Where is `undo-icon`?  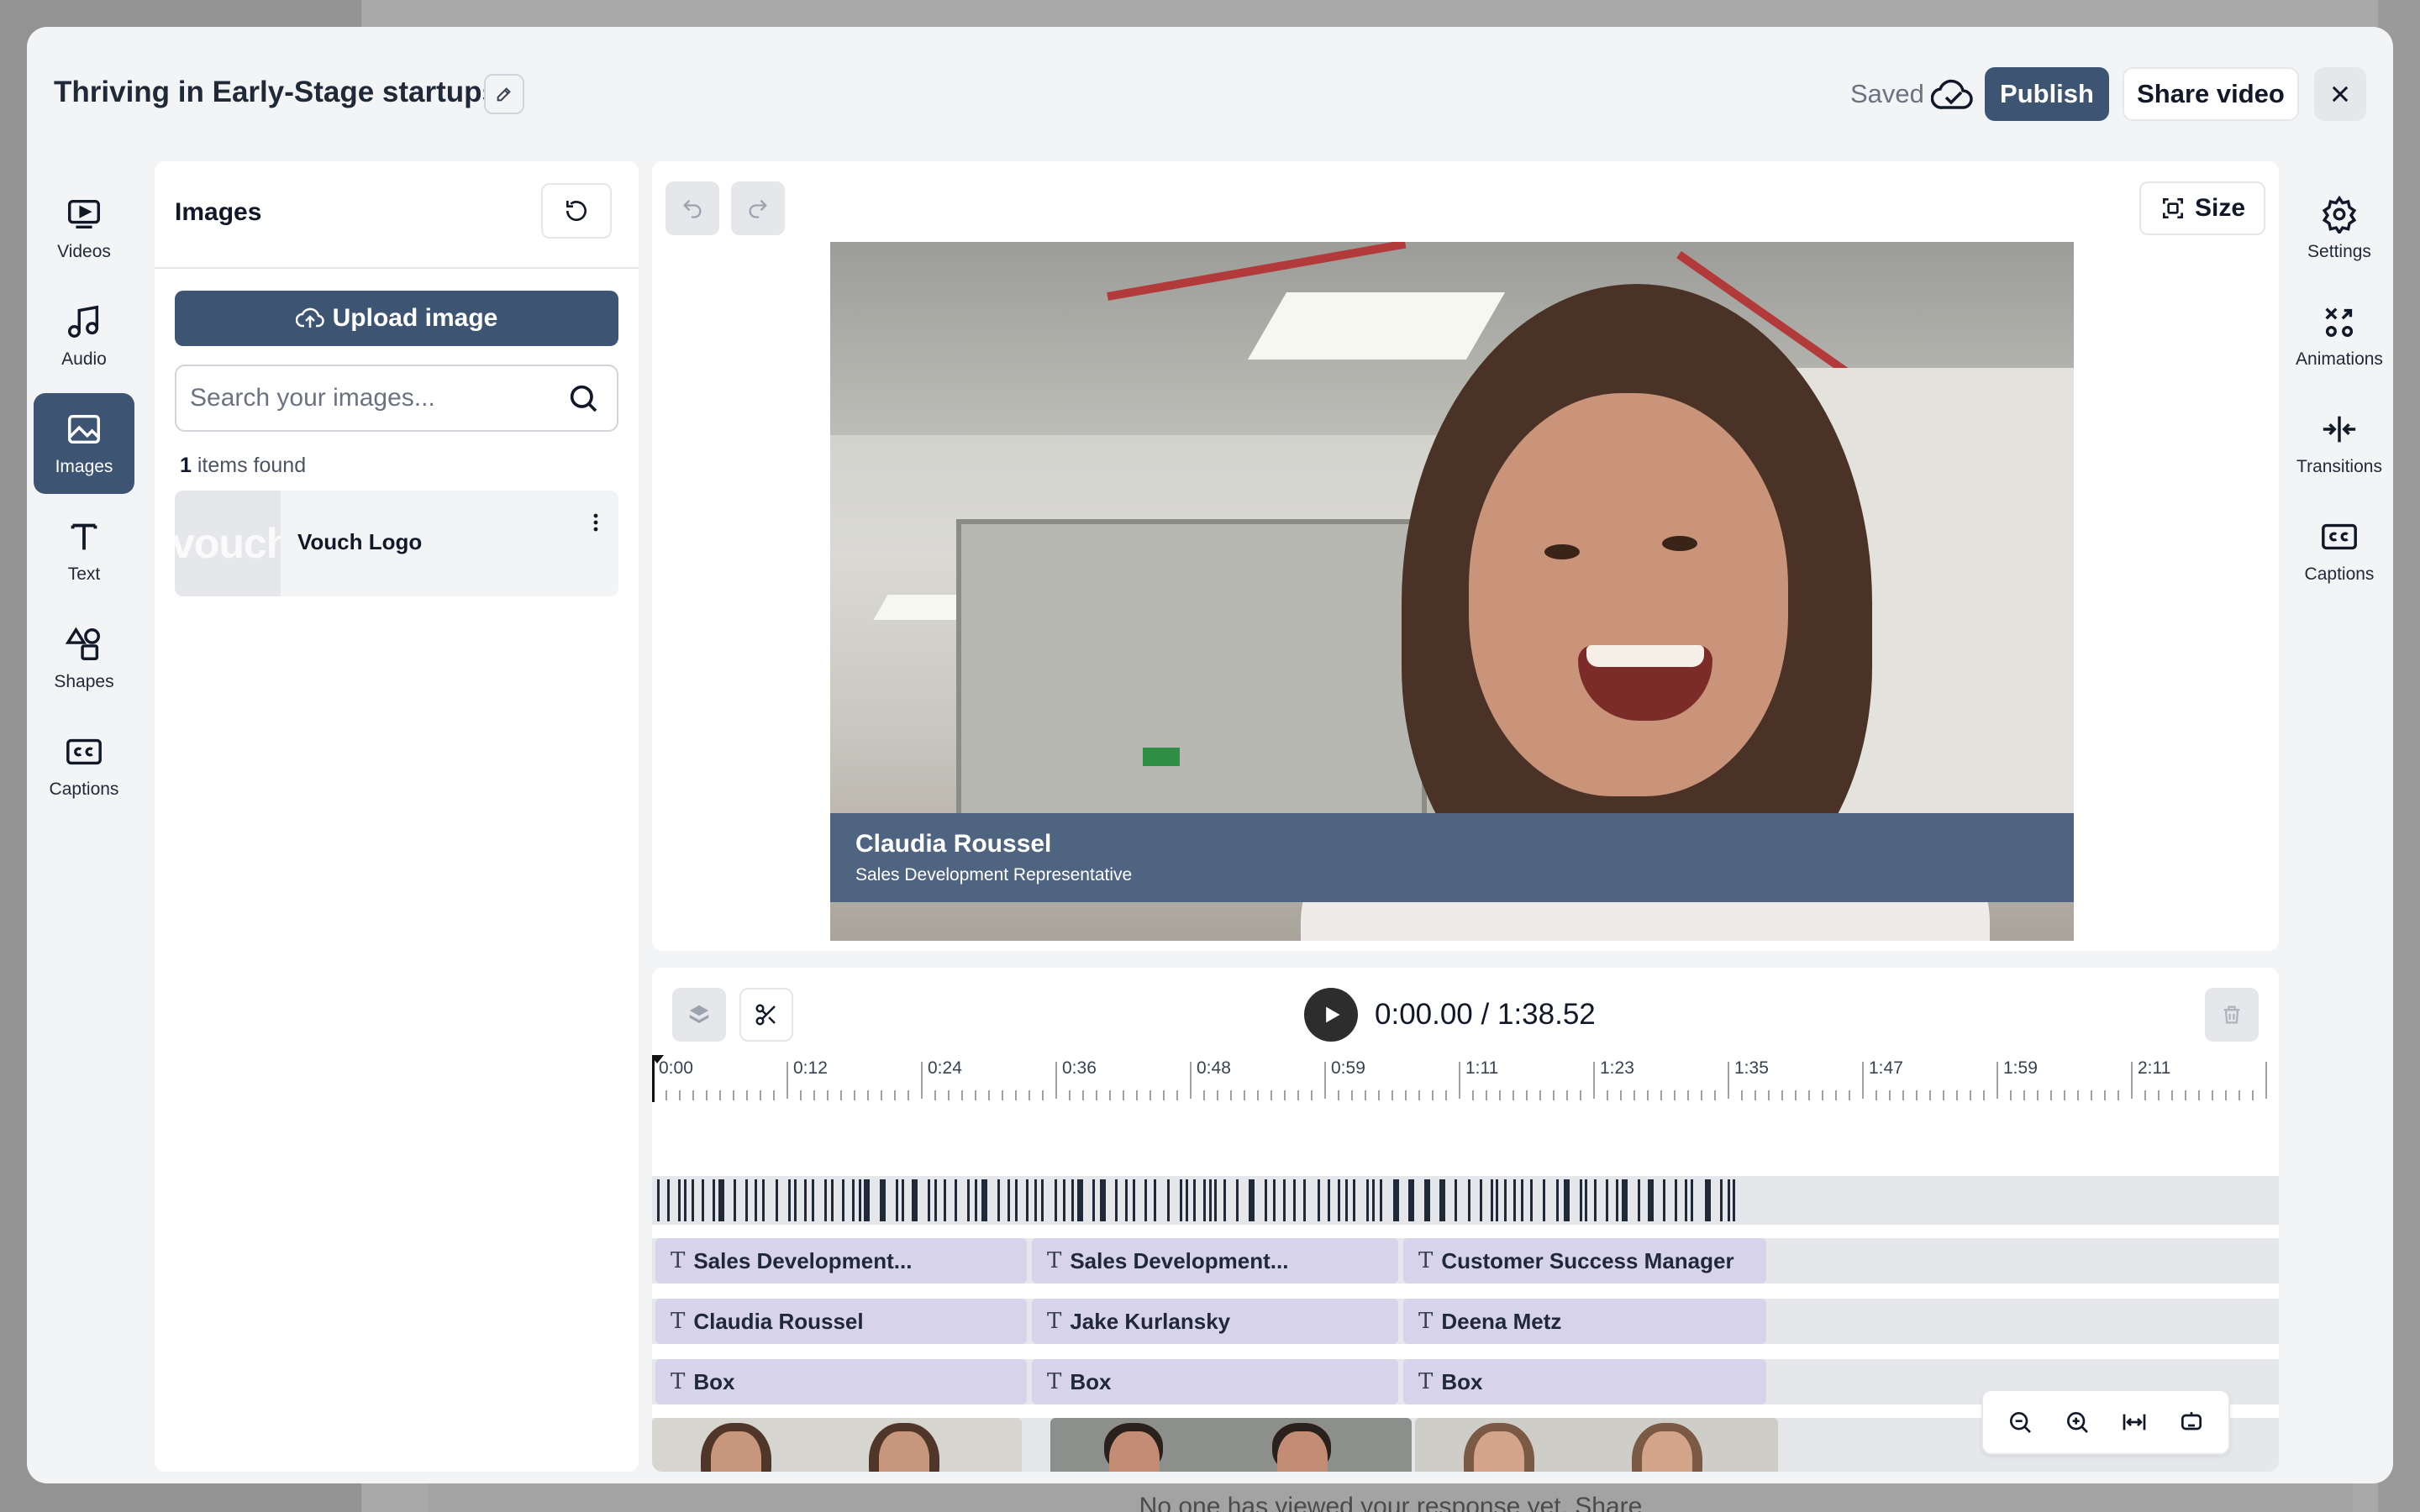 undo-icon is located at coordinates (692, 208).